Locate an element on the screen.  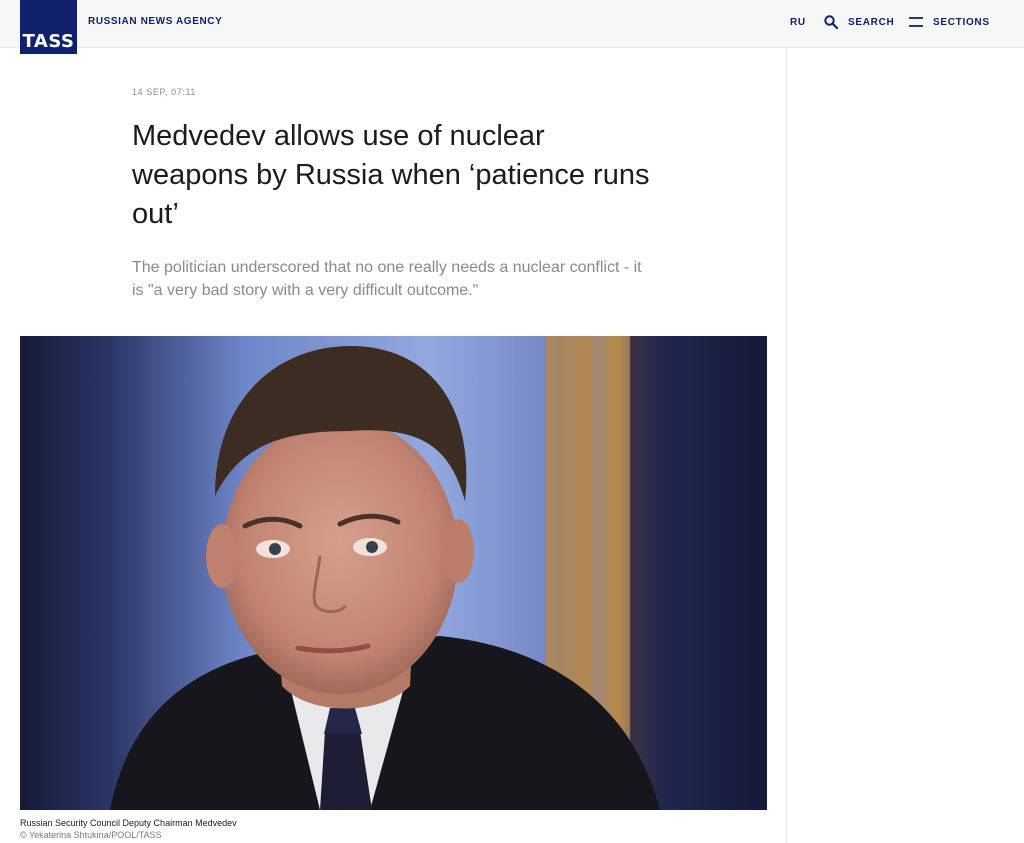
right-column-divider is located at coordinates (786, 445).